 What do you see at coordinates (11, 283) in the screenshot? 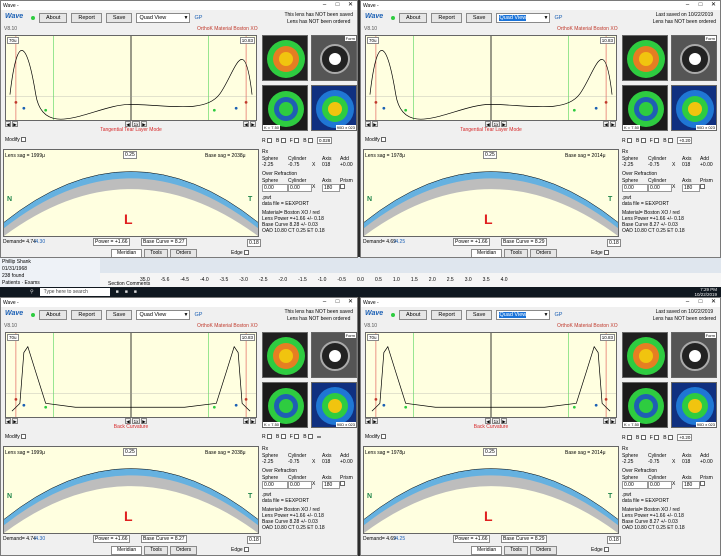
I see `patients-tab: Patients` at bounding box center [11, 283].